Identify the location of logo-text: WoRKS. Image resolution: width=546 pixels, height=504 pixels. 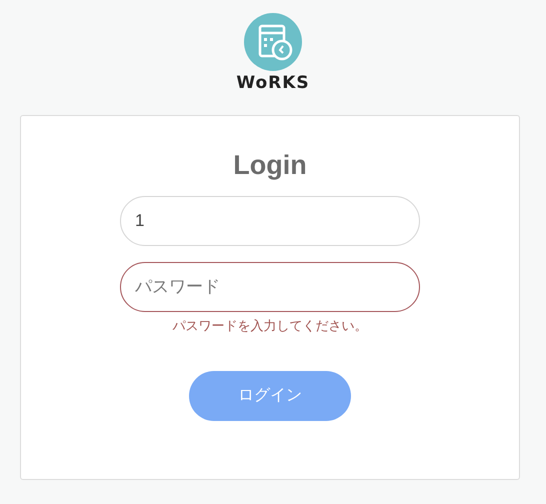
(273, 83).